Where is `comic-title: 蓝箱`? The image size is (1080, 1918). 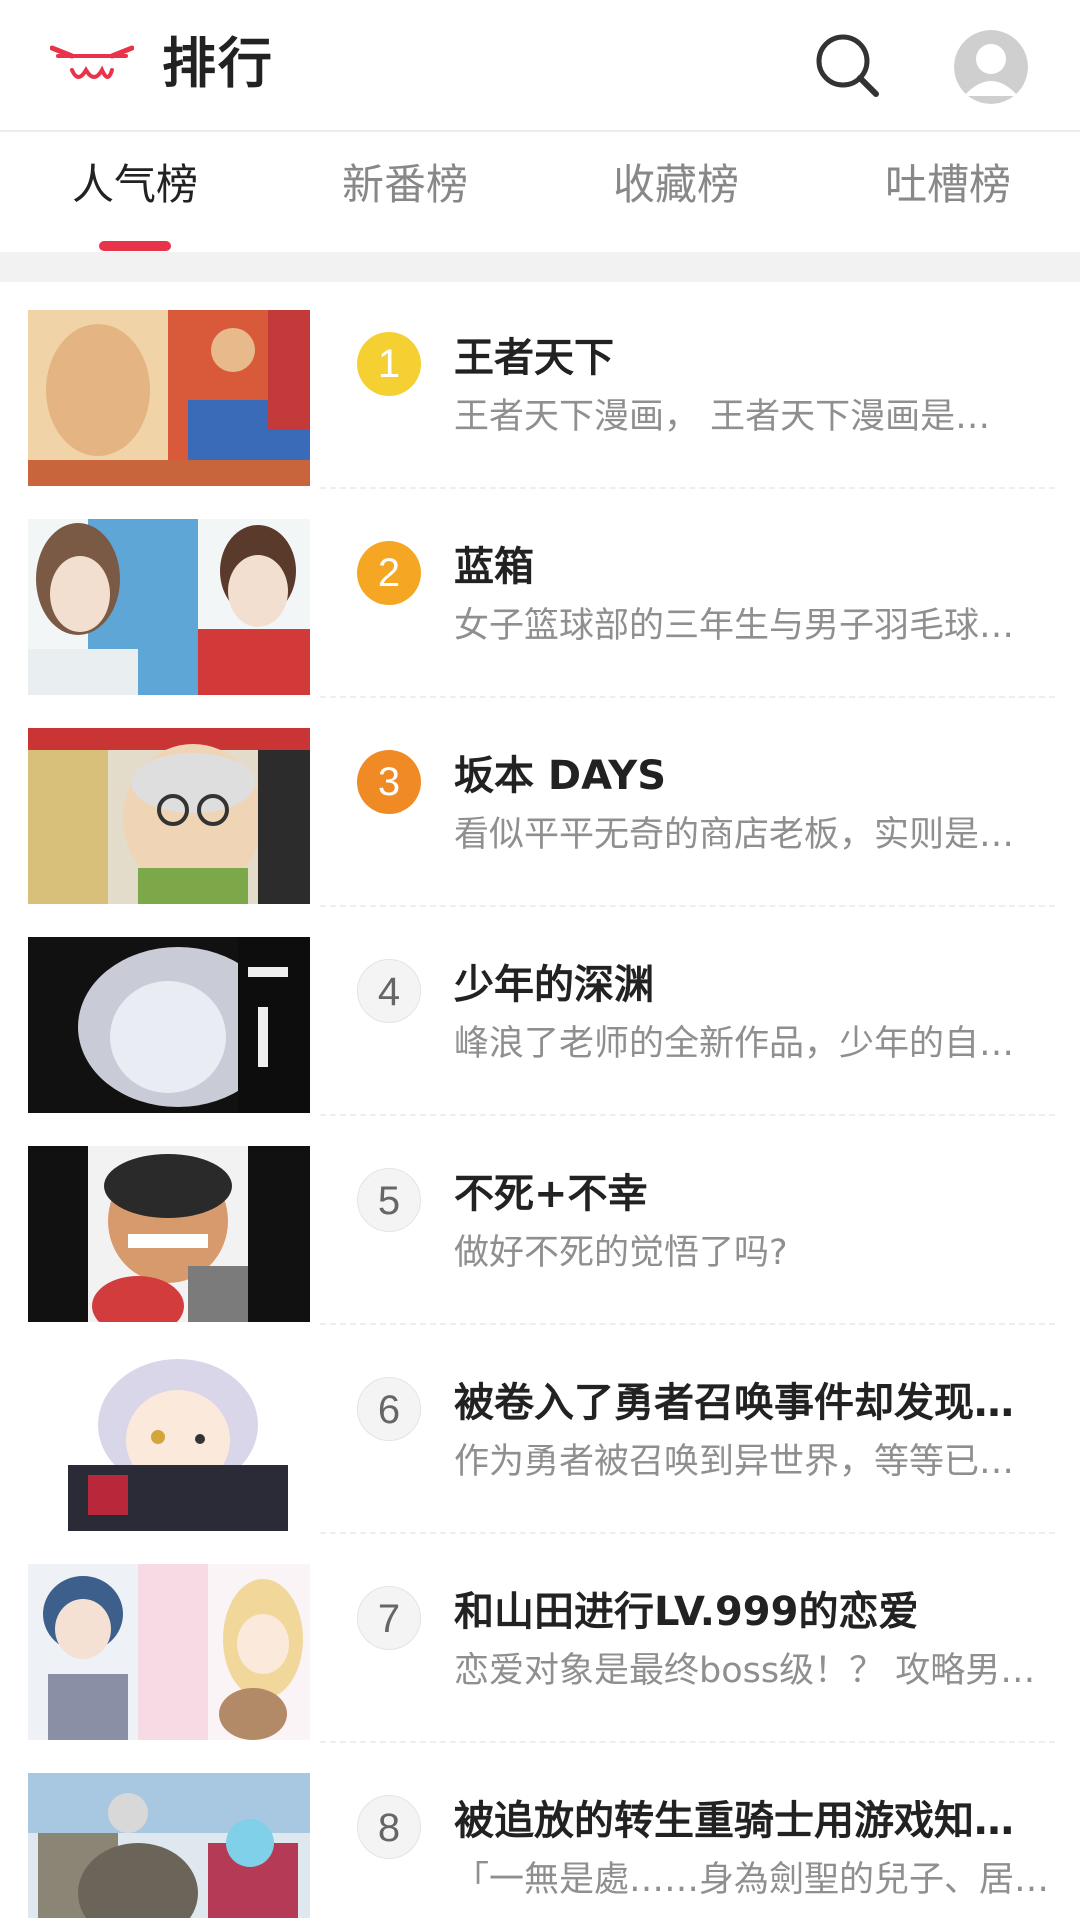
comic-title: 蓝箱 is located at coordinates (754, 567).